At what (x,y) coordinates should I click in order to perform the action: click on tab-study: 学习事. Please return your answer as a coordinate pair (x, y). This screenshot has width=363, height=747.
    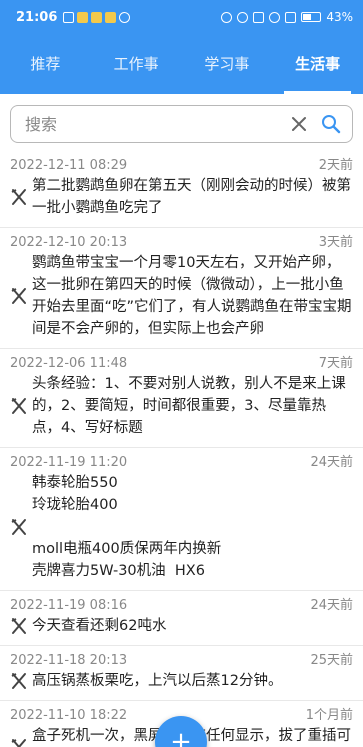
    Looking at the image, I should click on (227, 64).